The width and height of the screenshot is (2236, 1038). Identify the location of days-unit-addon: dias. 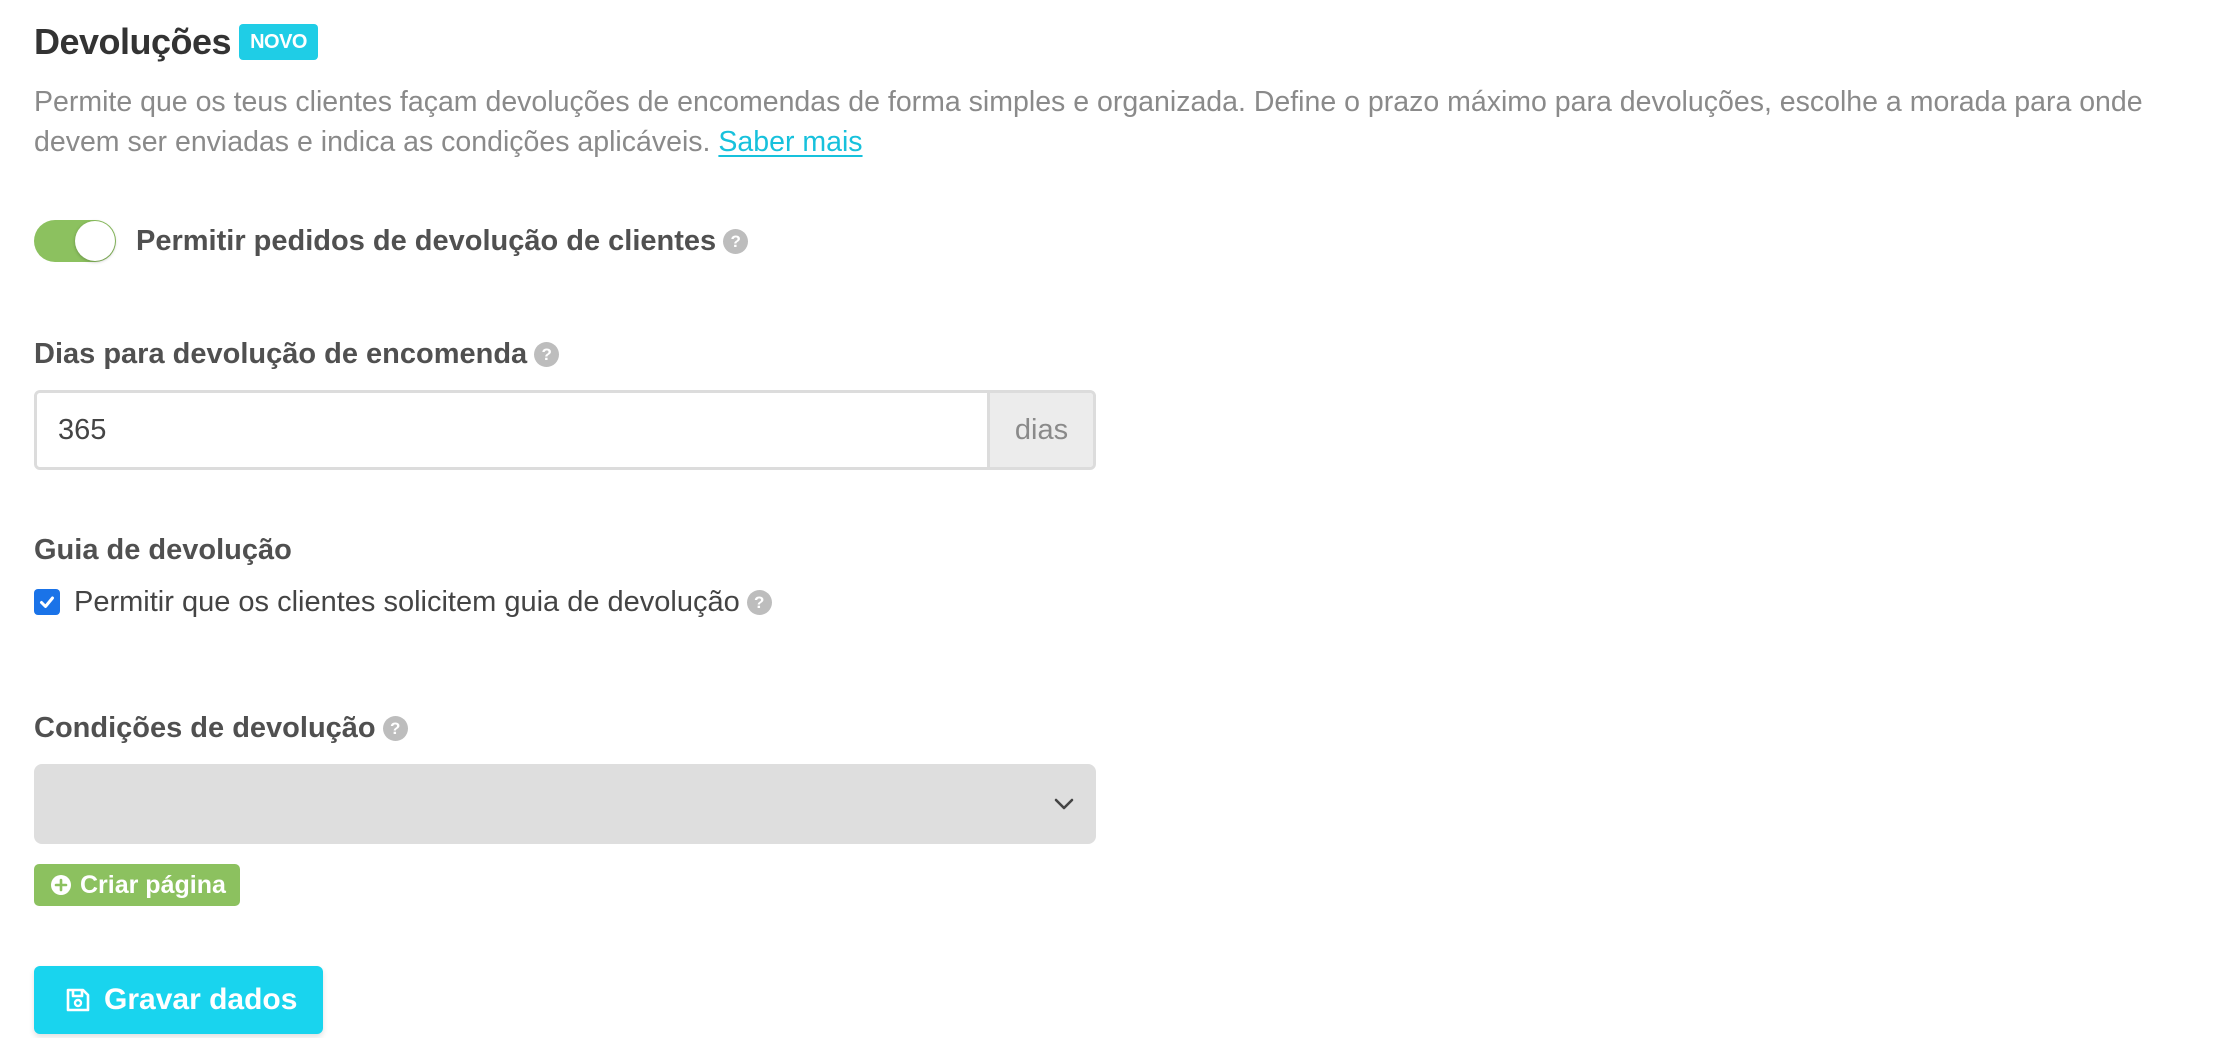
(1040, 430).